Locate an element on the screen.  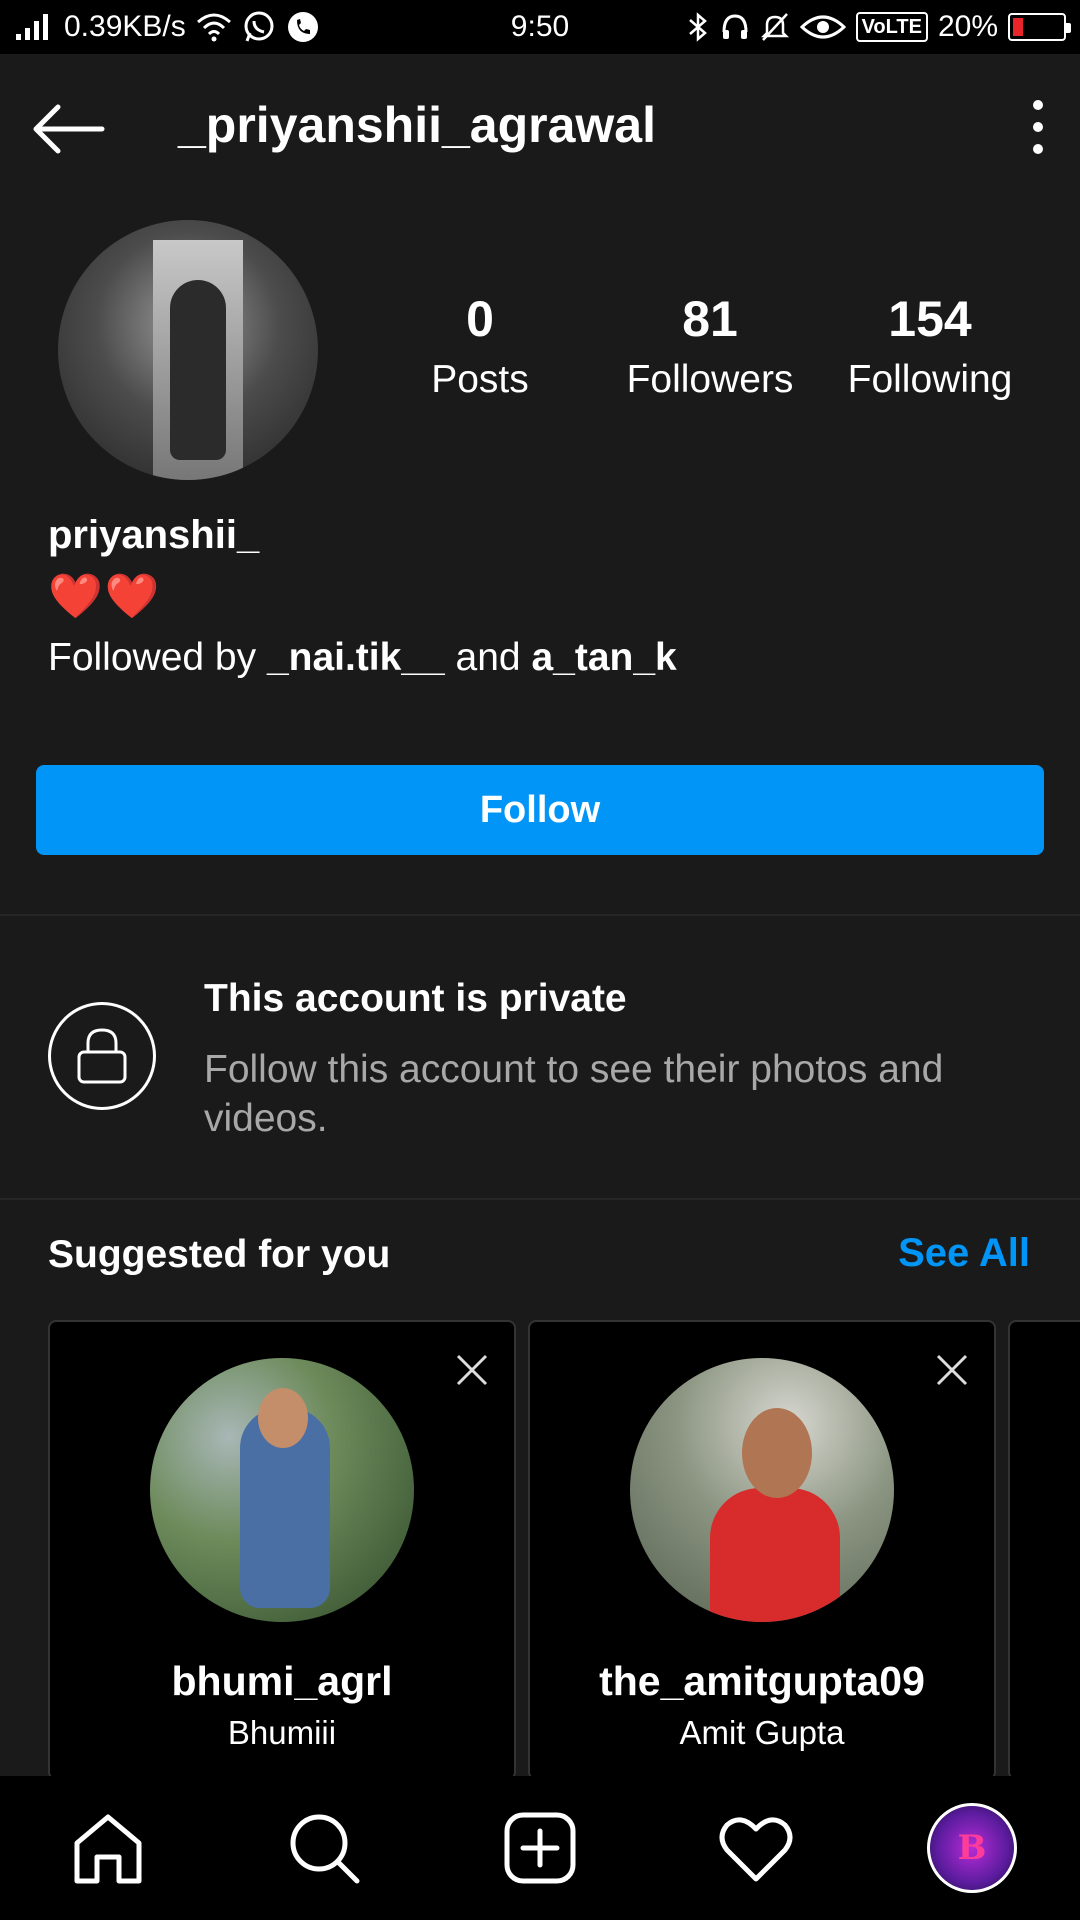
header-username: _priyanshii_agrawal is located at coordinates (417, 125).